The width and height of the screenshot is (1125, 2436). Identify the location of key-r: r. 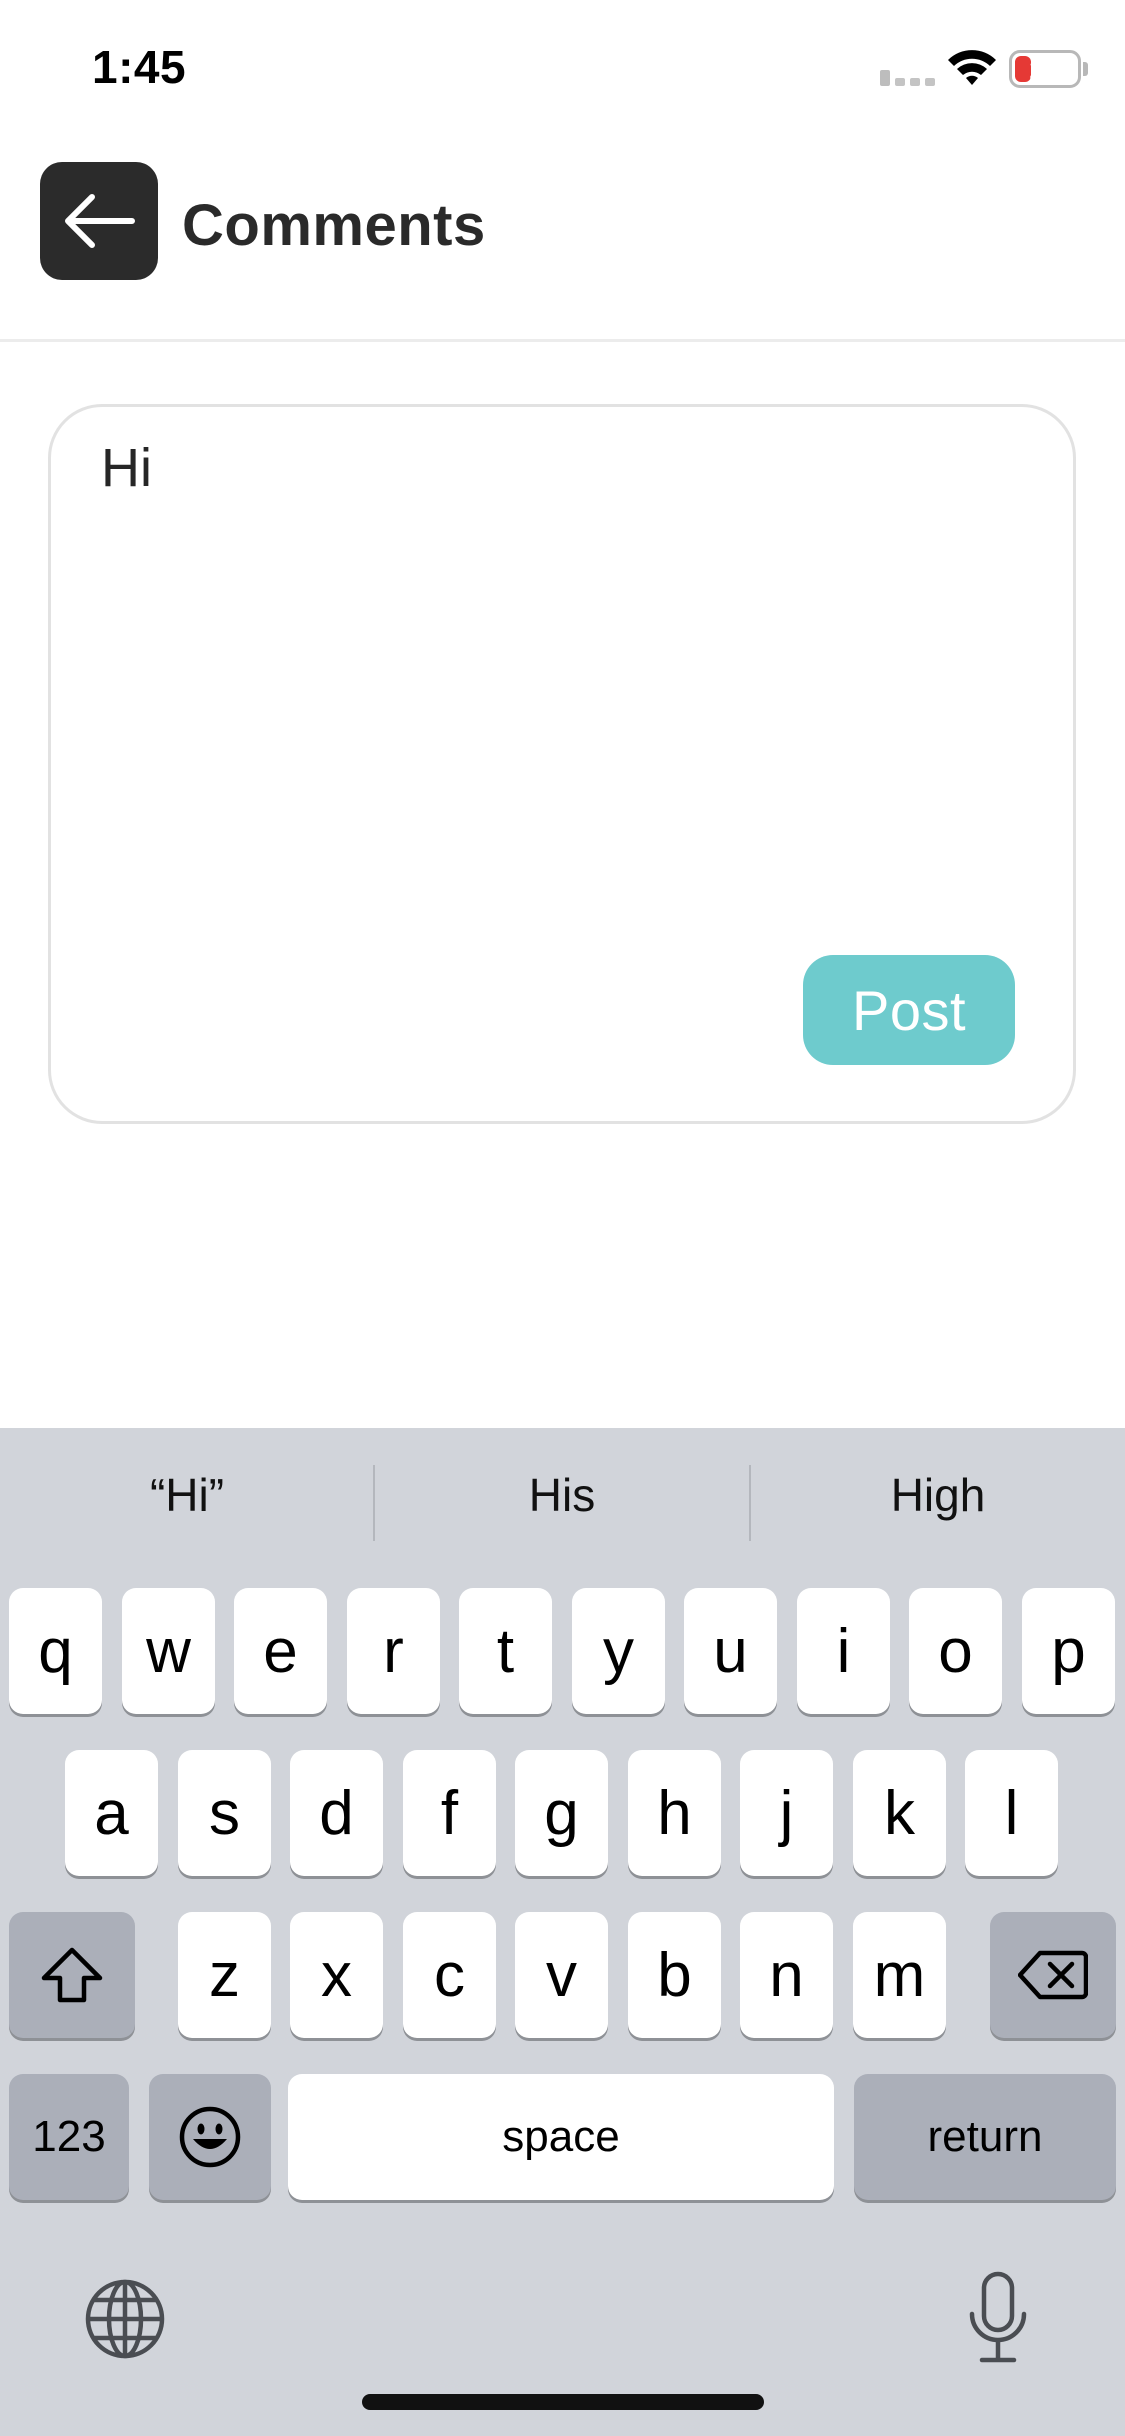
(393, 1651).